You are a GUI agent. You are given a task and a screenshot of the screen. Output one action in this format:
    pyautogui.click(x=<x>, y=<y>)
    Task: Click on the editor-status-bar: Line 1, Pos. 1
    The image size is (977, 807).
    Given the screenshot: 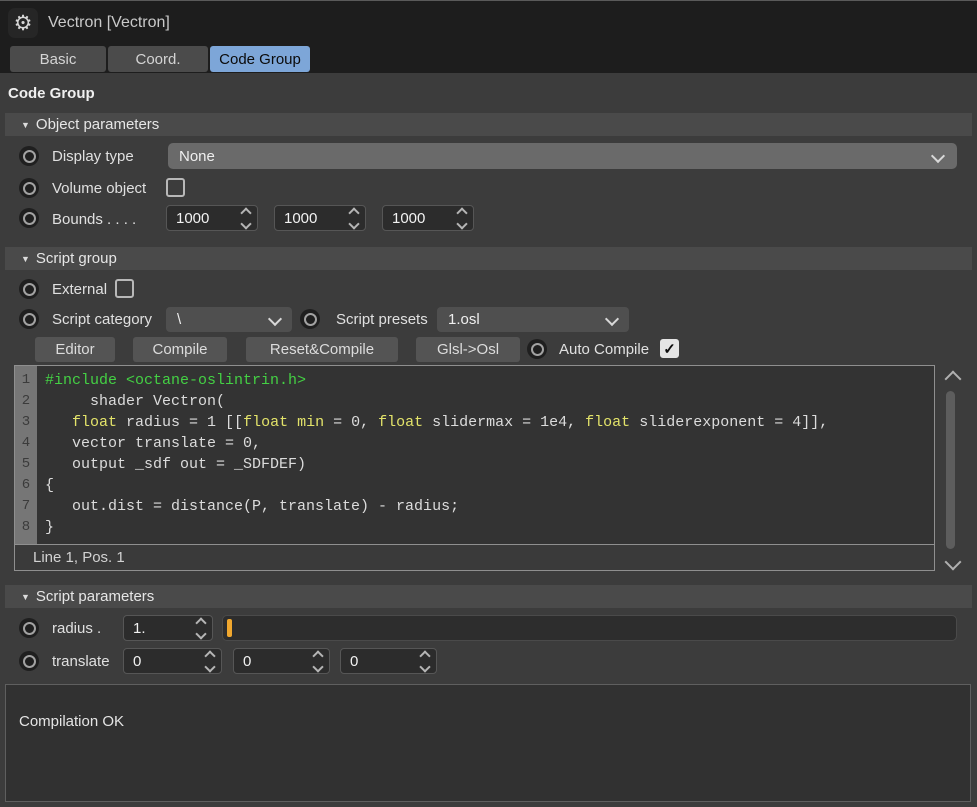 What is the action you would take?
    pyautogui.click(x=474, y=557)
    